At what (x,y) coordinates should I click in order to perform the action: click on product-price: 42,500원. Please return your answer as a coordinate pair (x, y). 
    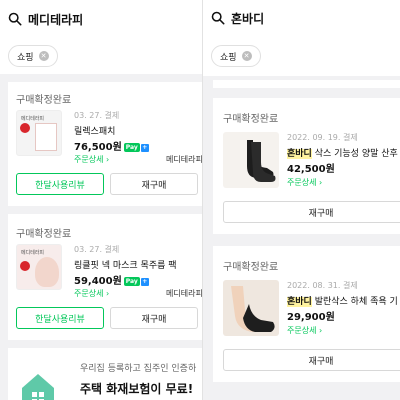
    Looking at the image, I should click on (311, 169).